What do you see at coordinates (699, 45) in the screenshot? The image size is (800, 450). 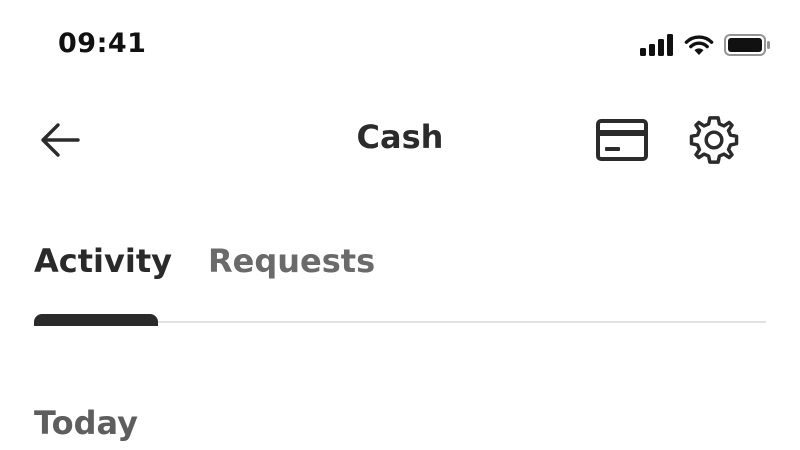 I see `wifi-icon` at bounding box center [699, 45].